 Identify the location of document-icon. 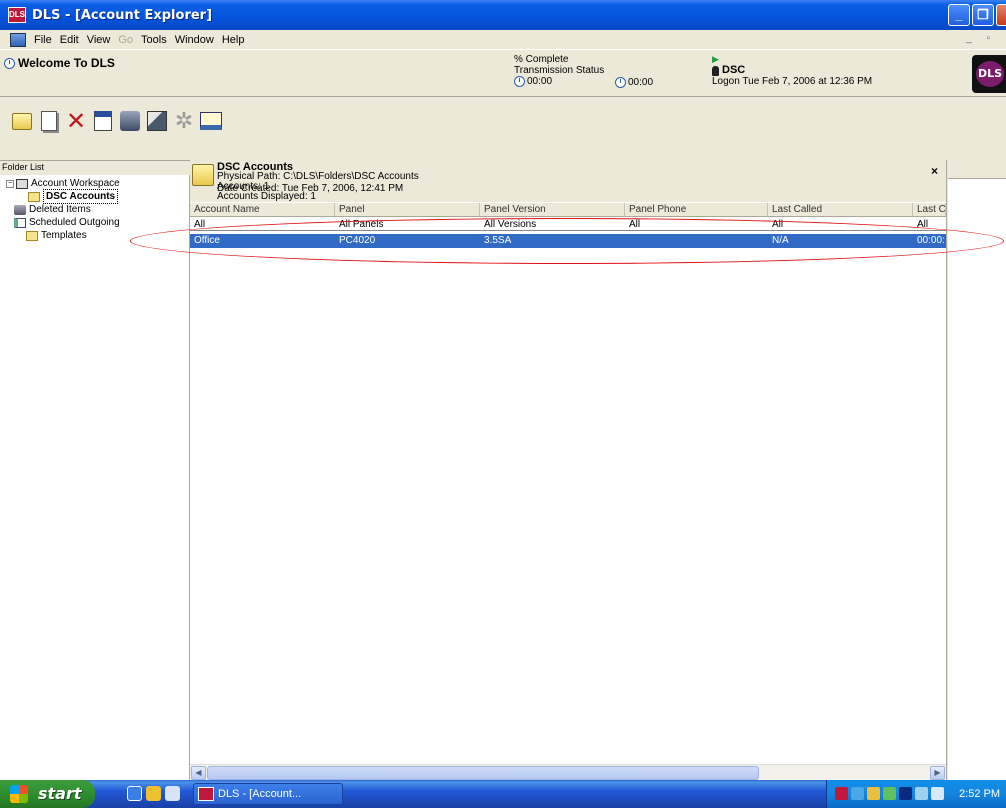
(49, 121).